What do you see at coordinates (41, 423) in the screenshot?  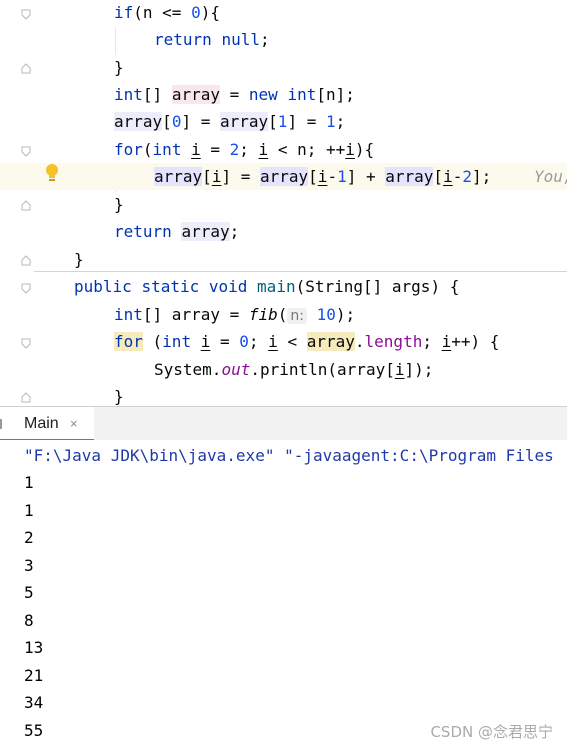 I see `tab-label: Main` at bounding box center [41, 423].